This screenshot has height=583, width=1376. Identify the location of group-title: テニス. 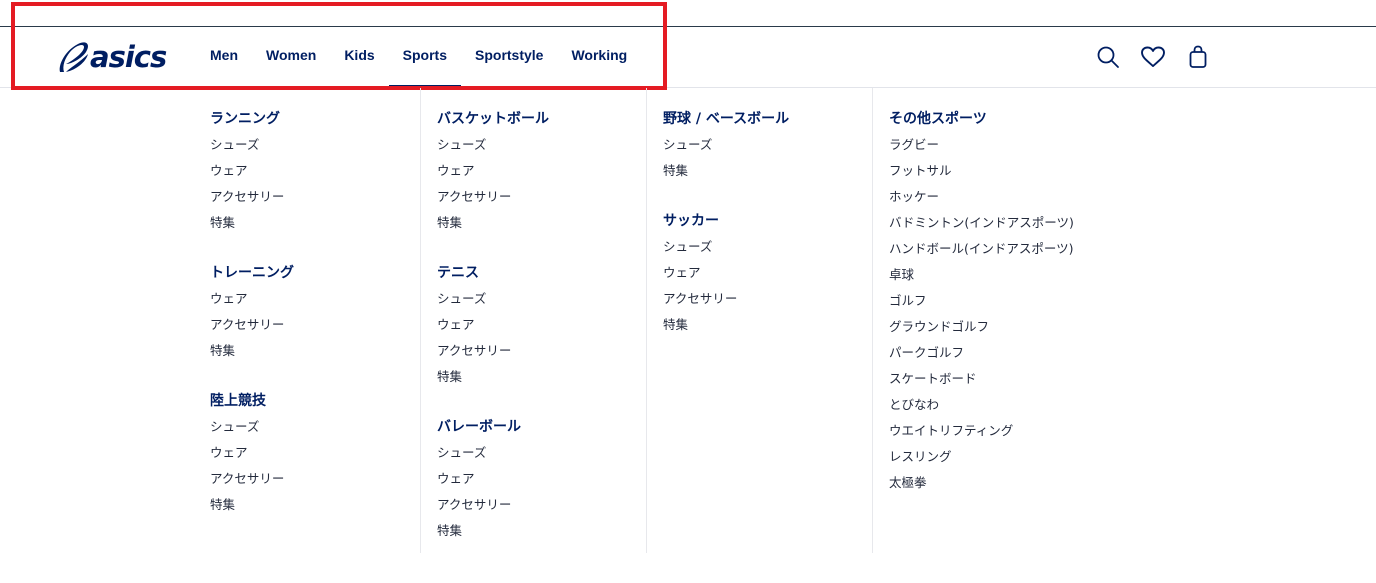
(542, 273).